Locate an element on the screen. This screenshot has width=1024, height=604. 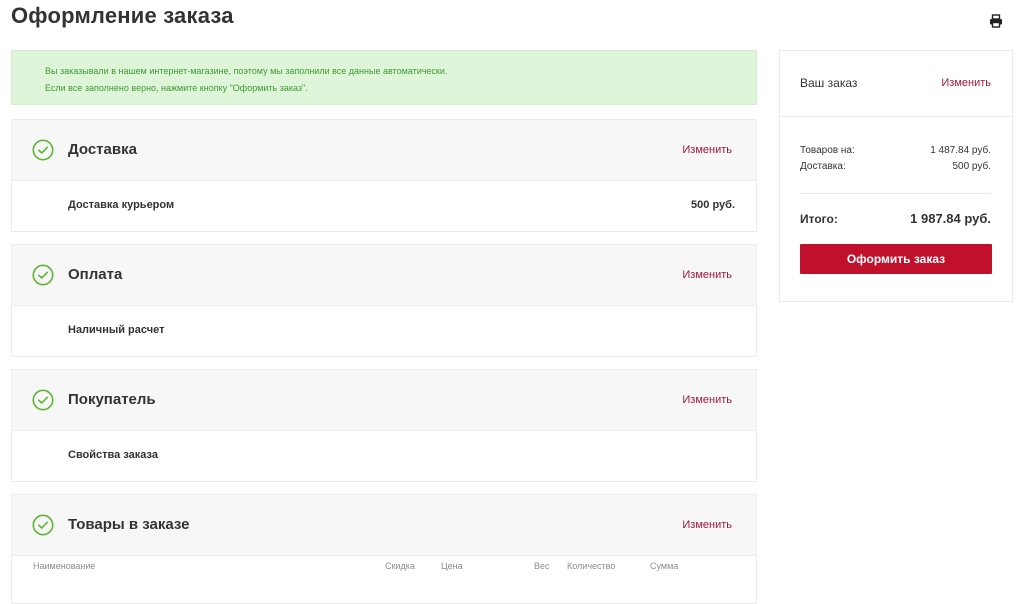
items-edit-link: Изменить is located at coordinates (707, 525).